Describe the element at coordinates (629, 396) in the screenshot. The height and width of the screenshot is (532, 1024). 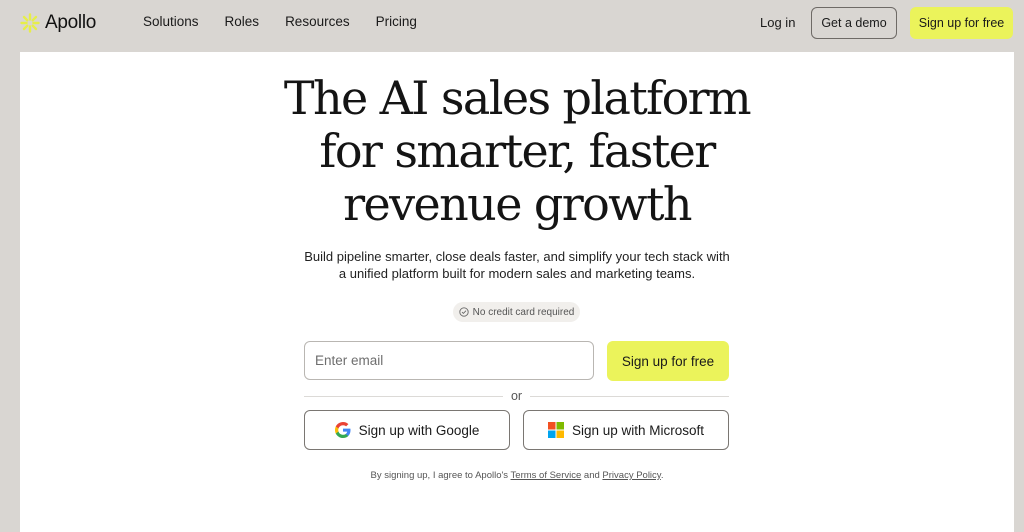
I see `divider-line-right` at that location.